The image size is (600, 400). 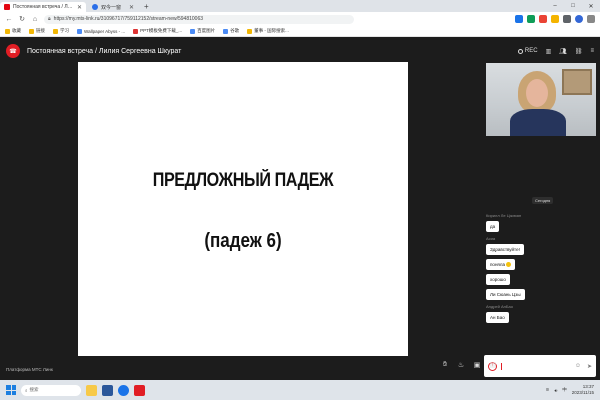 I want to click on link-icon: ⛓, so click(x=579, y=51).